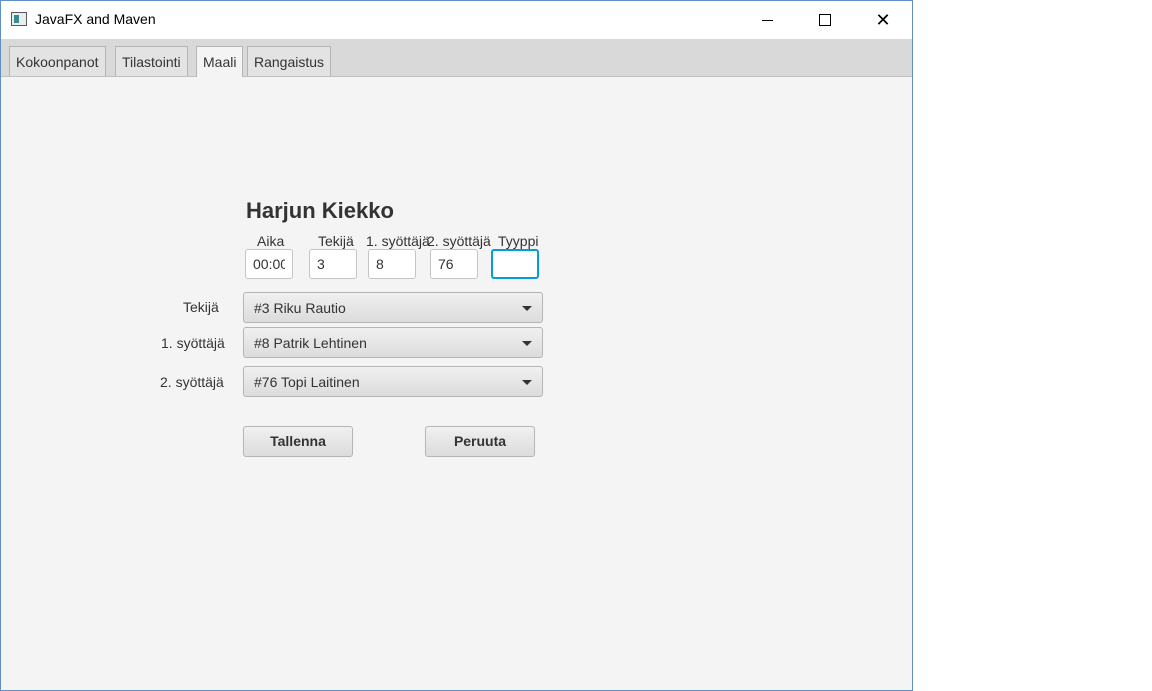 The image size is (1152, 691). I want to click on tekija-row-label: Tekijä, so click(201, 307).